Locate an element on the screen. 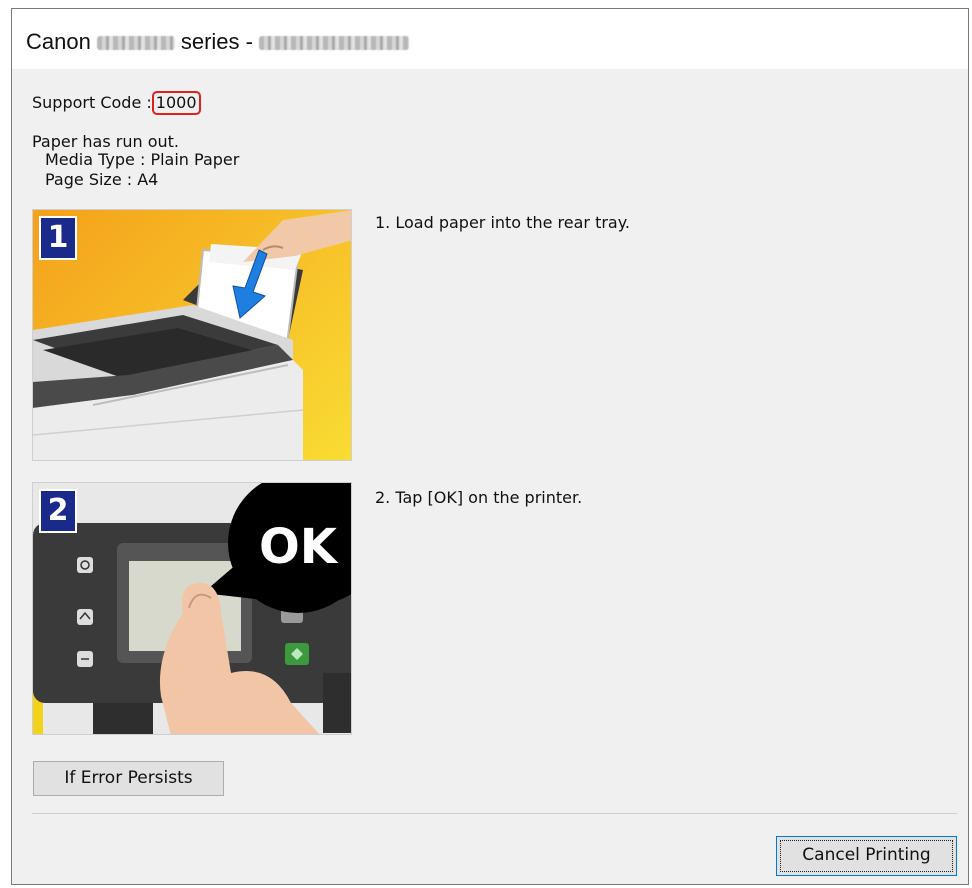  support-code-row: Support Code :1000 is located at coordinates (116, 103).